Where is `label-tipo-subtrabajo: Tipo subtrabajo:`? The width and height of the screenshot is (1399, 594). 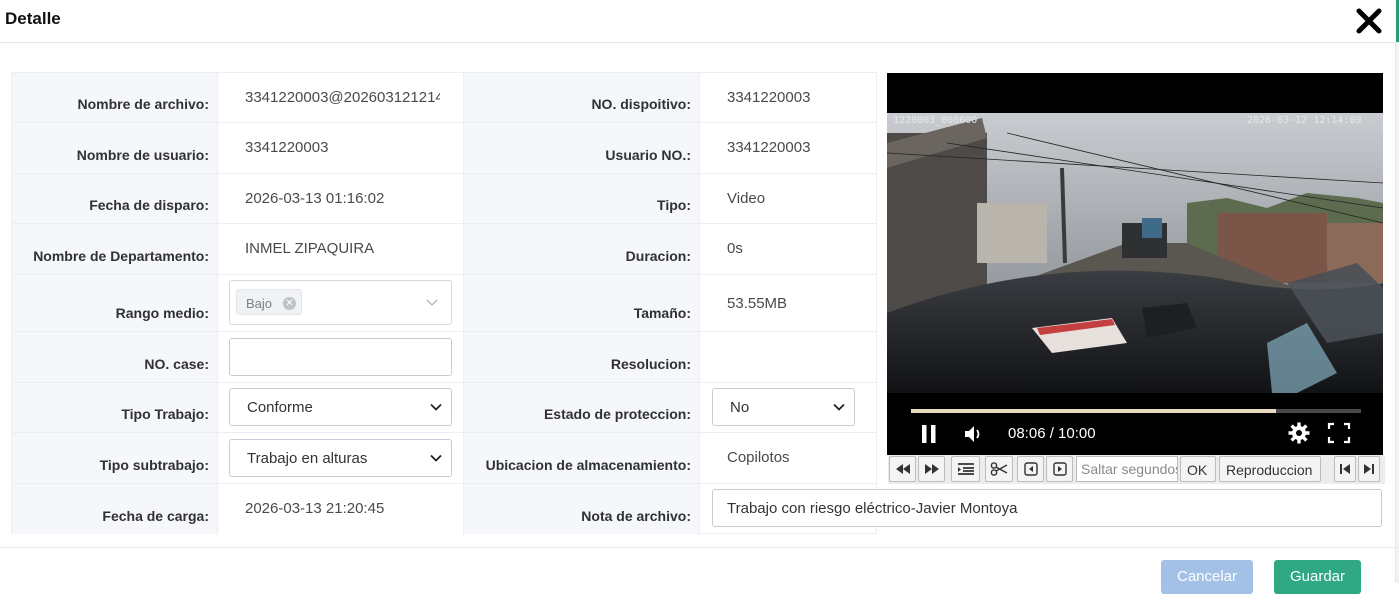
label-tipo-subtrabajo: Tipo subtrabajo: is located at coordinates (114, 458).